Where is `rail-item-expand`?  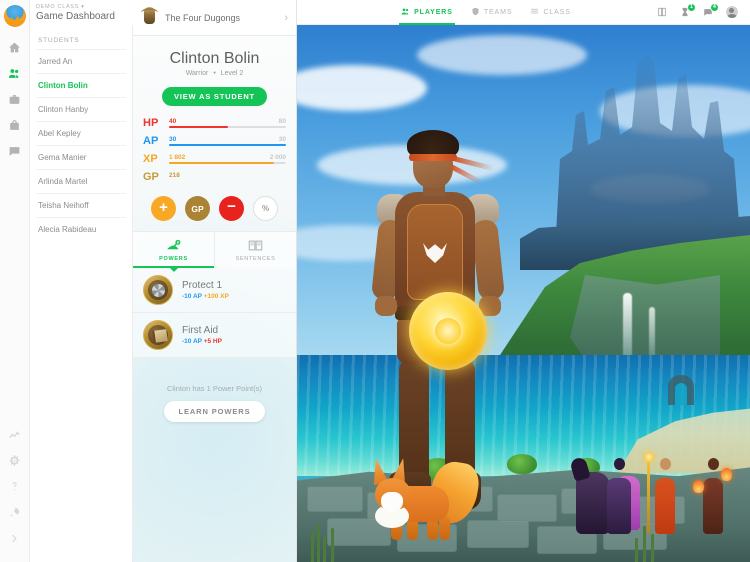
rail-item-expand is located at coordinates (15, 541).